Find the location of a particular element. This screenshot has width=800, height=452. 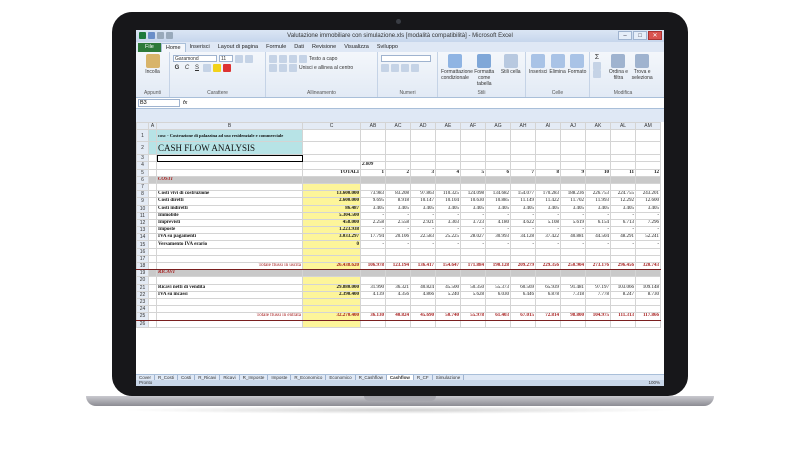

cell-value: 36.130 is located at coordinates (373, 316).